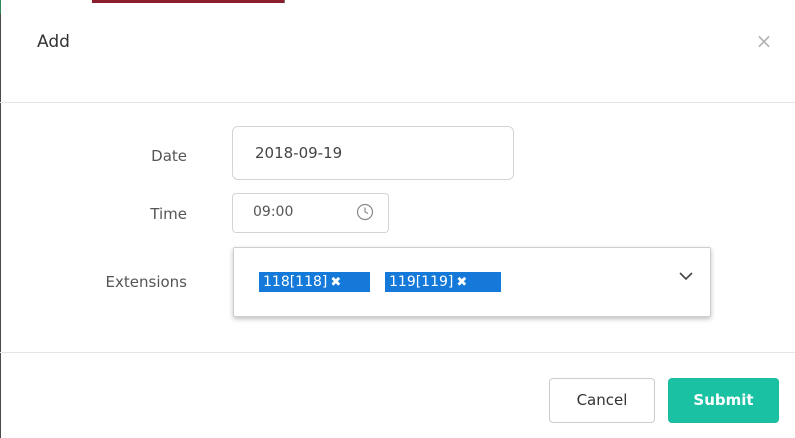 This screenshot has width=795, height=438. What do you see at coordinates (0, 7) in the screenshot?
I see `background-edge-accent` at bounding box center [0, 7].